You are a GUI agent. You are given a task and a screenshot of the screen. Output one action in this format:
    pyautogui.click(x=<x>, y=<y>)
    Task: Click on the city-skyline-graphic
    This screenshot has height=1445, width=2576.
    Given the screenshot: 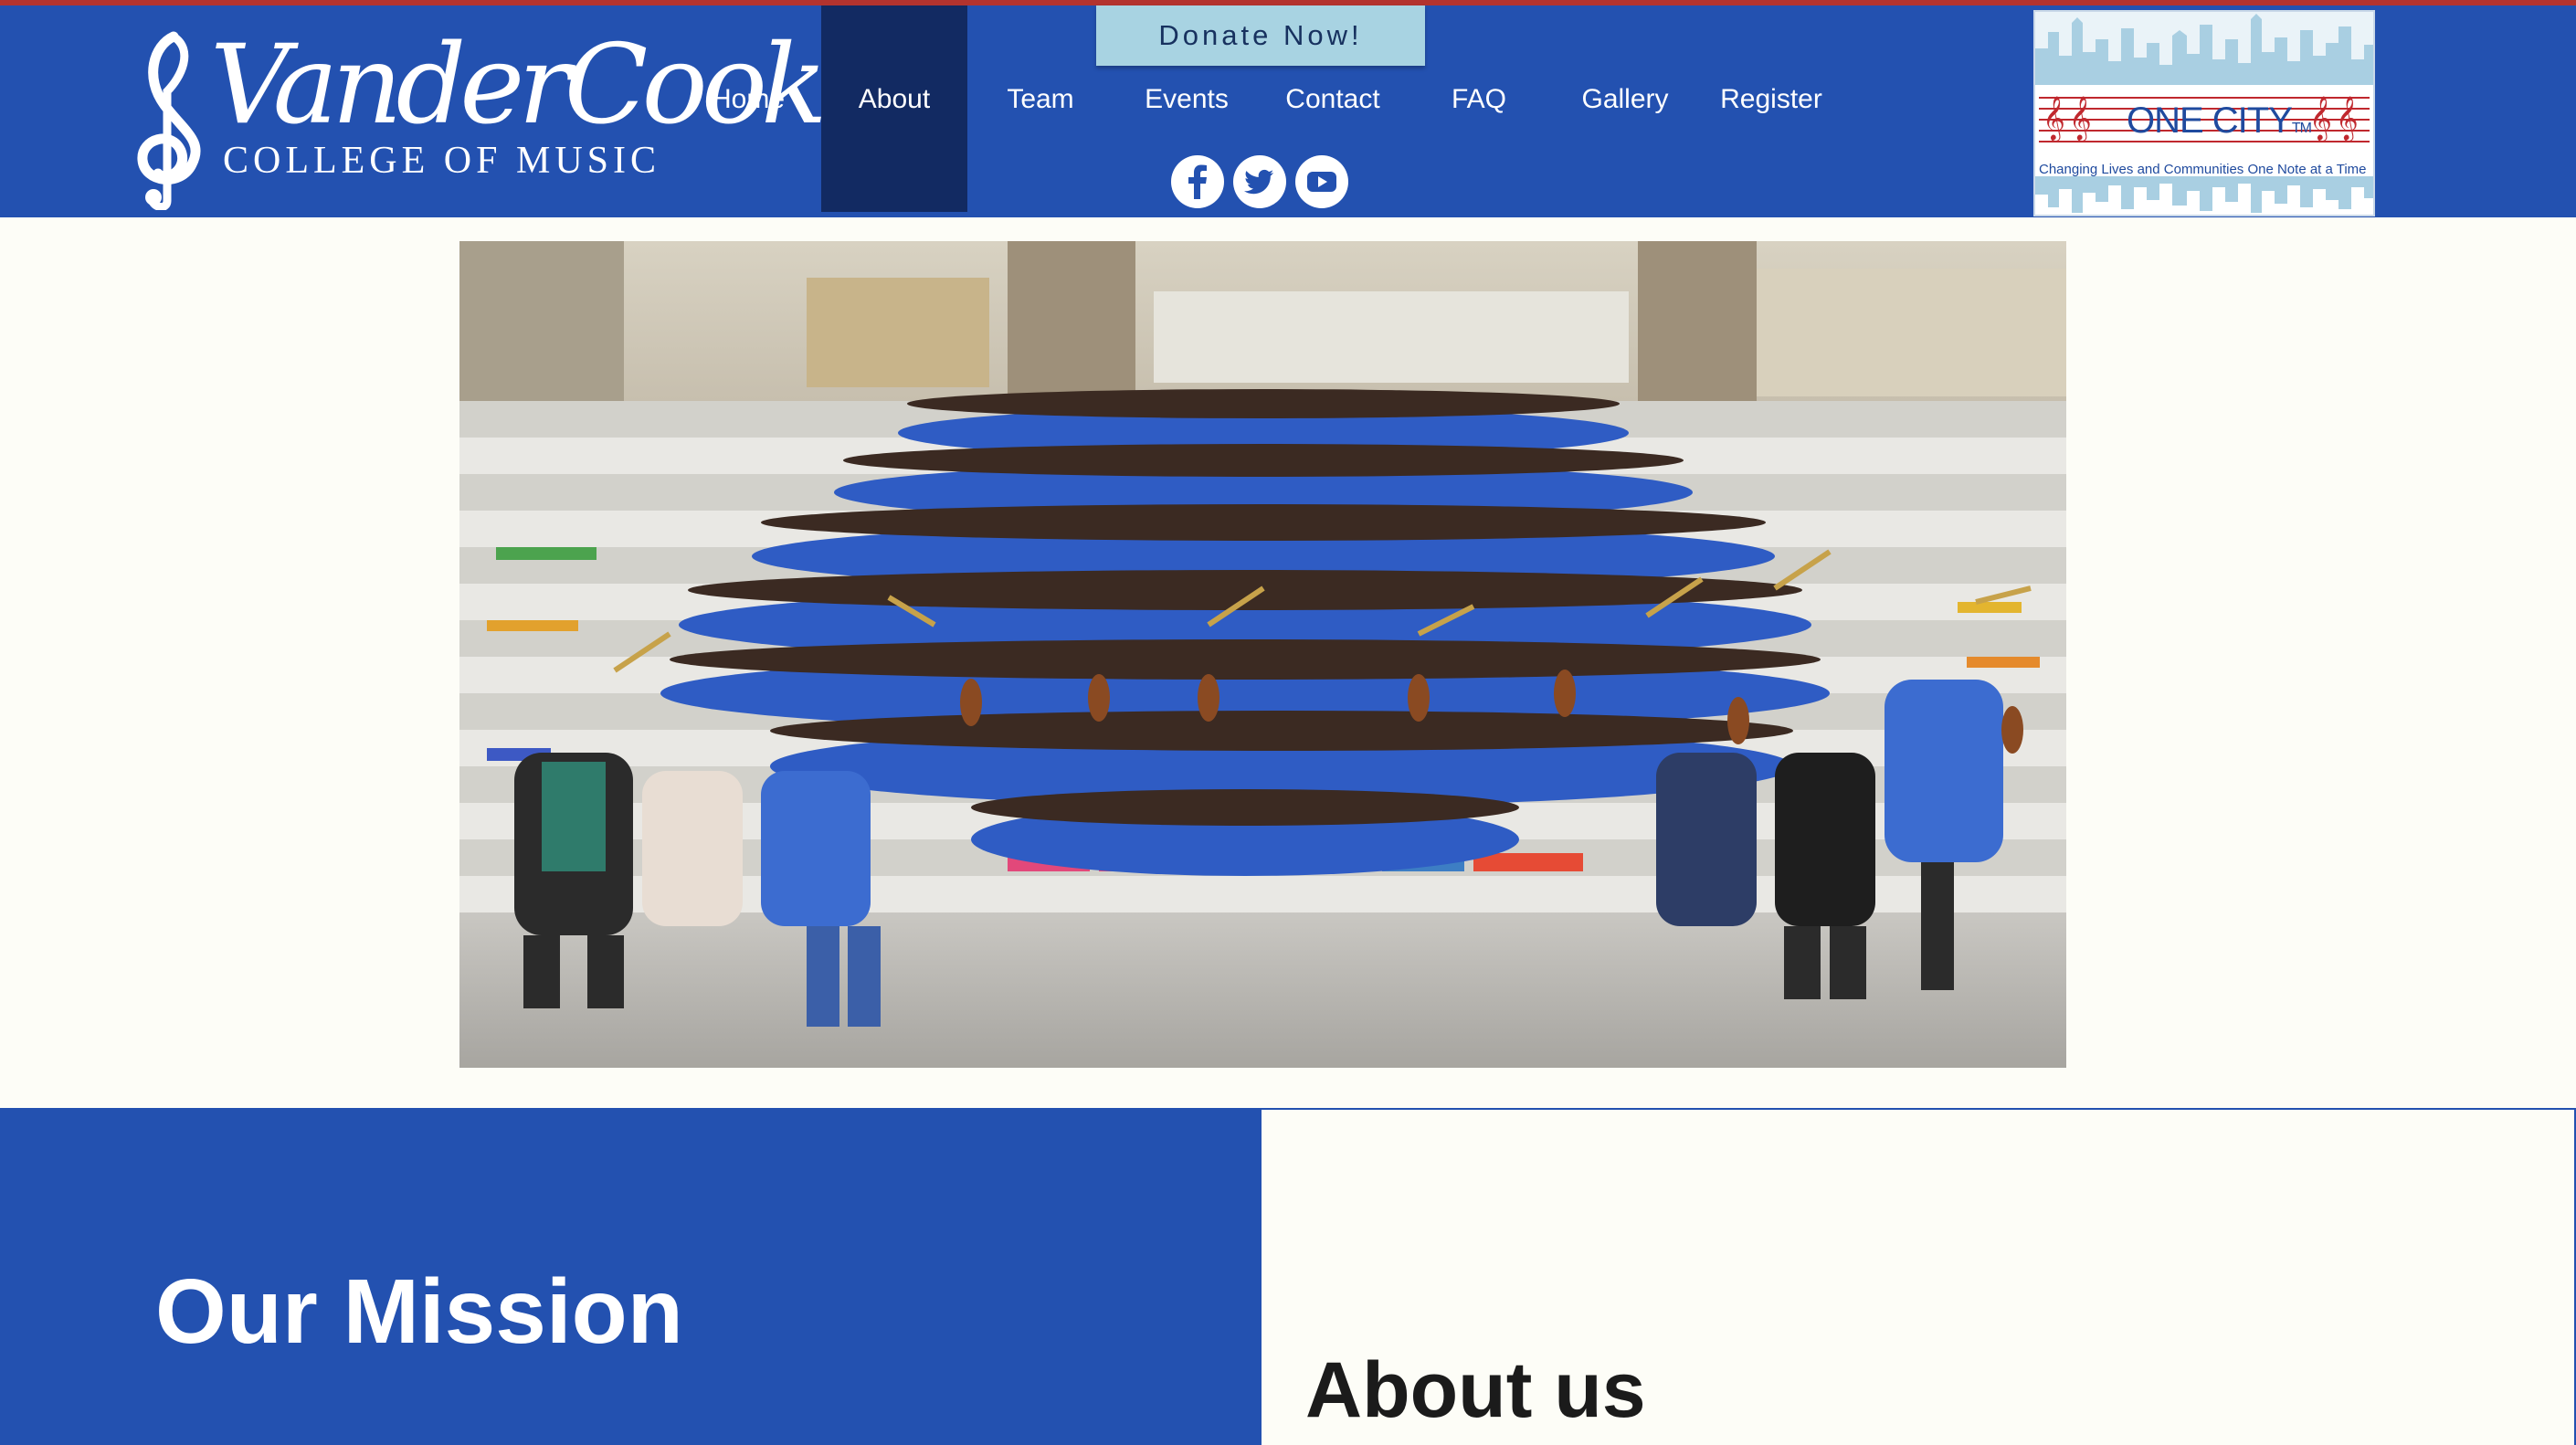 What is the action you would take?
    pyautogui.click(x=2204, y=48)
    